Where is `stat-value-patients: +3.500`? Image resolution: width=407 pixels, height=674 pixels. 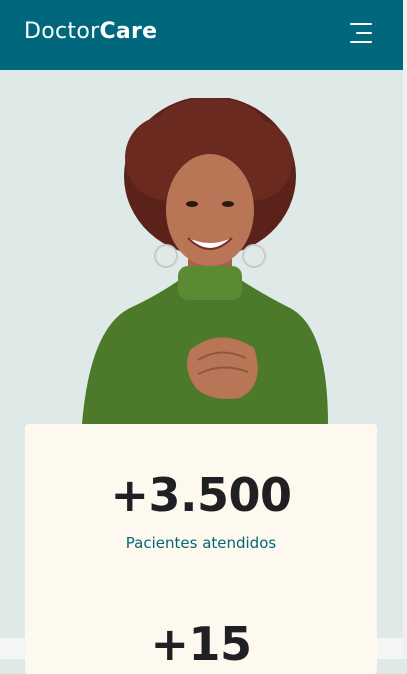 stat-value-patients: +3.500 is located at coordinates (201, 495).